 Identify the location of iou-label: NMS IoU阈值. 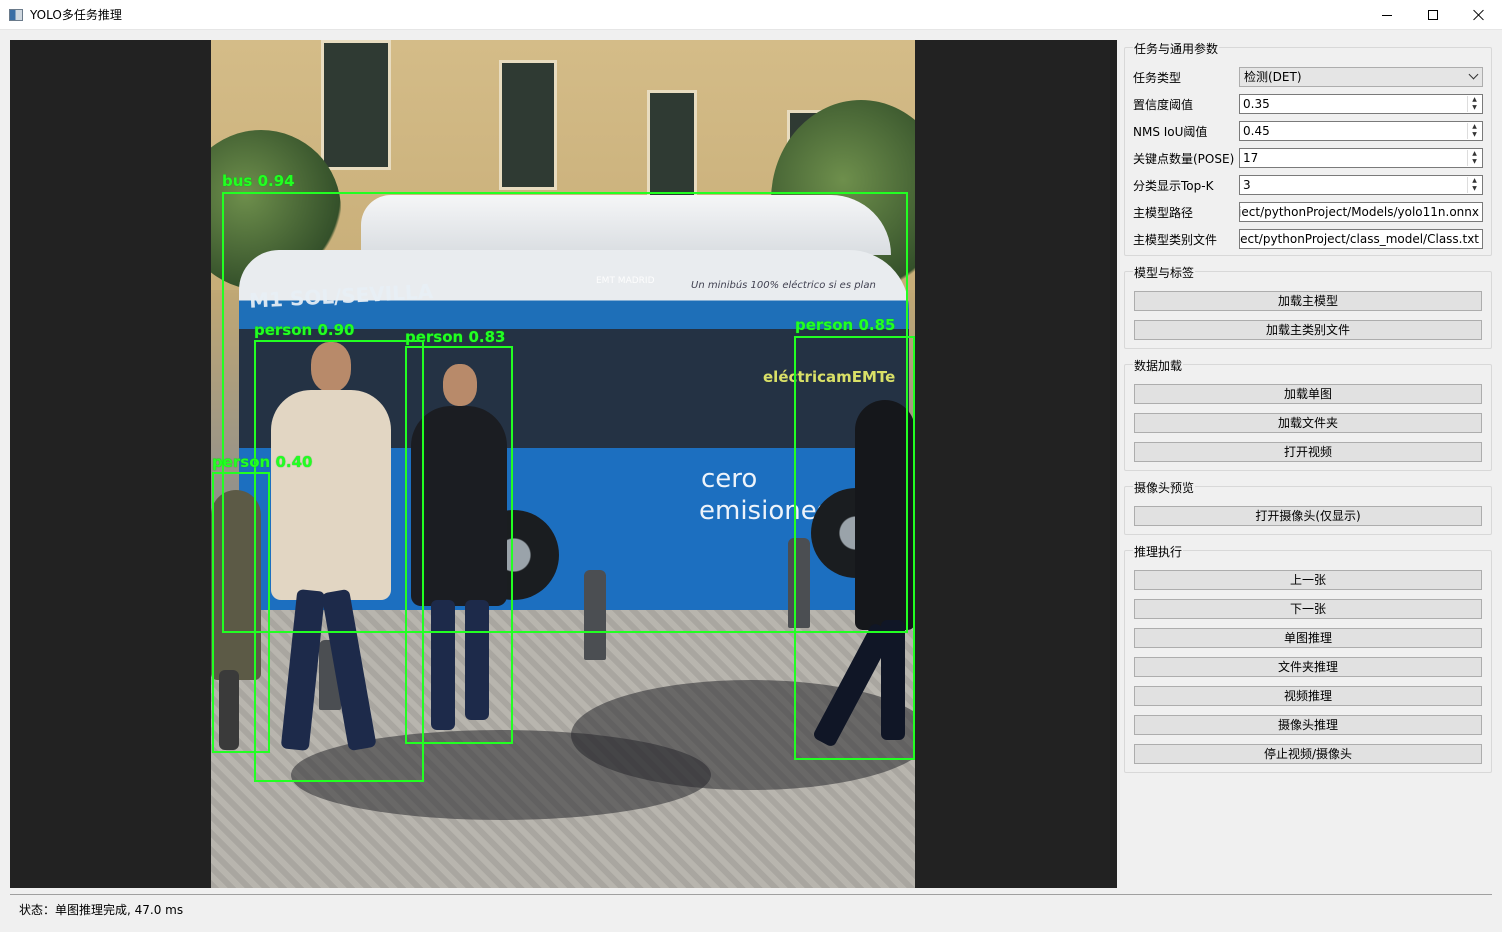
(1170, 132).